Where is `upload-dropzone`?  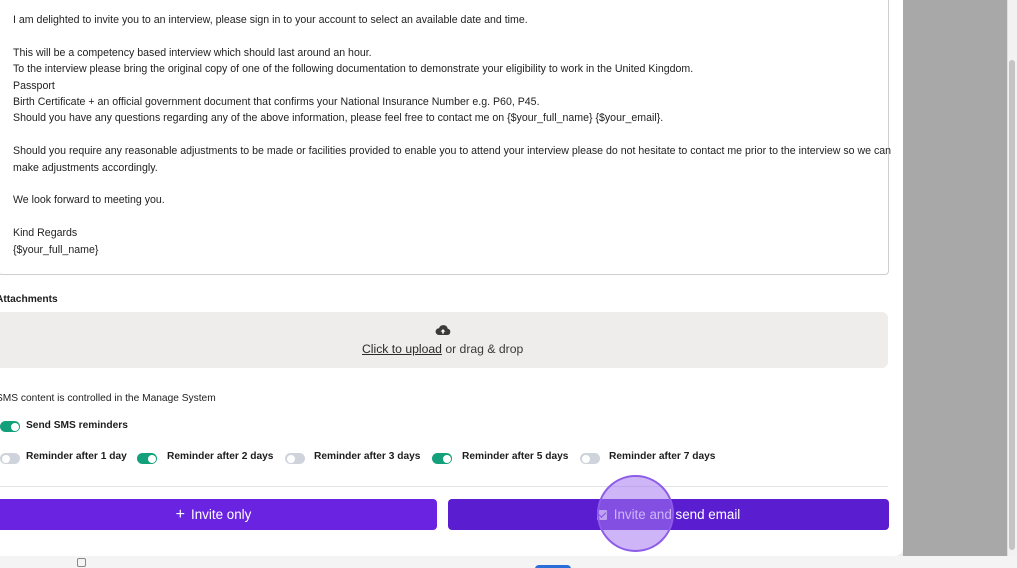 upload-dropzone is located at coordinates (444, 340).